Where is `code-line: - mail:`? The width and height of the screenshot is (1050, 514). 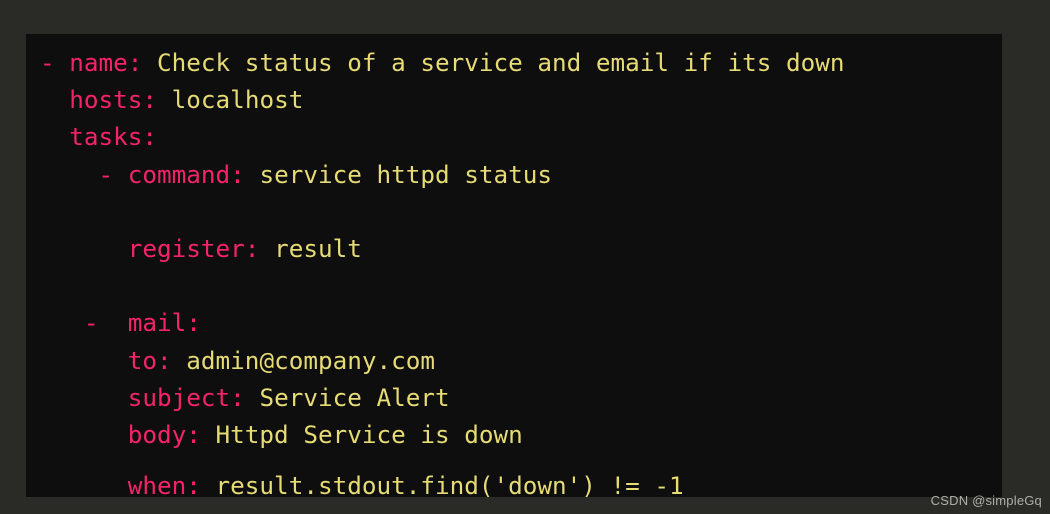 code-line: - mail: is located at coordinates (514, 322).